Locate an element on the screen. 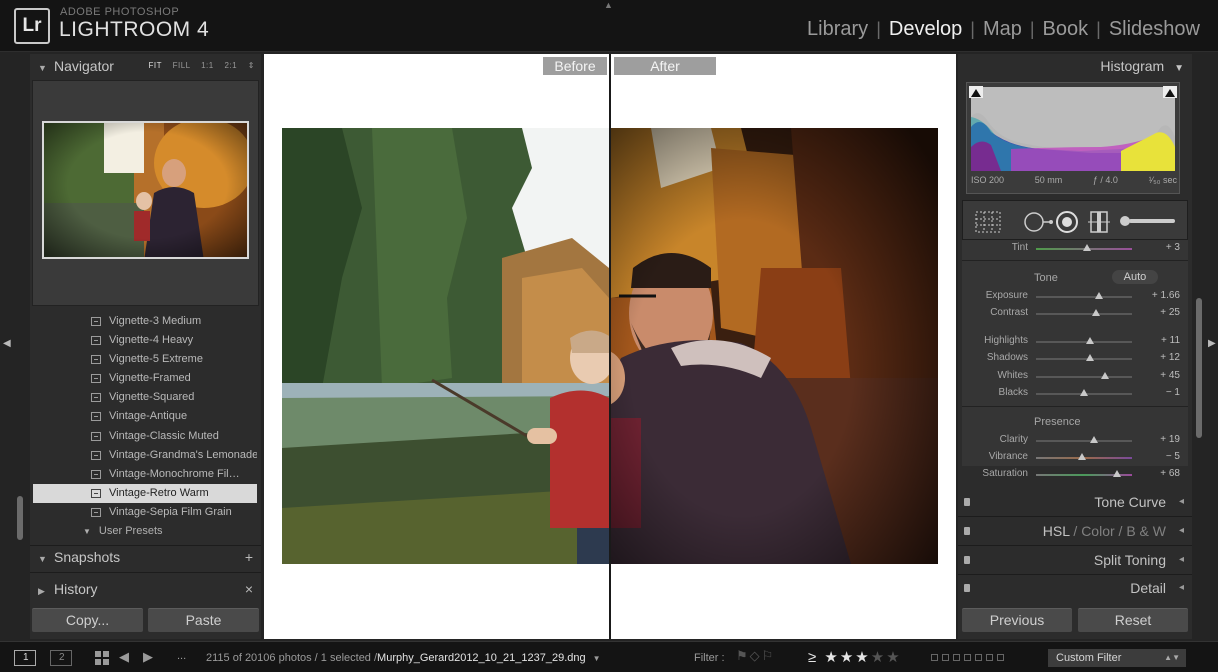  slider-value: + 12 is located at coordinates (1170, 357).